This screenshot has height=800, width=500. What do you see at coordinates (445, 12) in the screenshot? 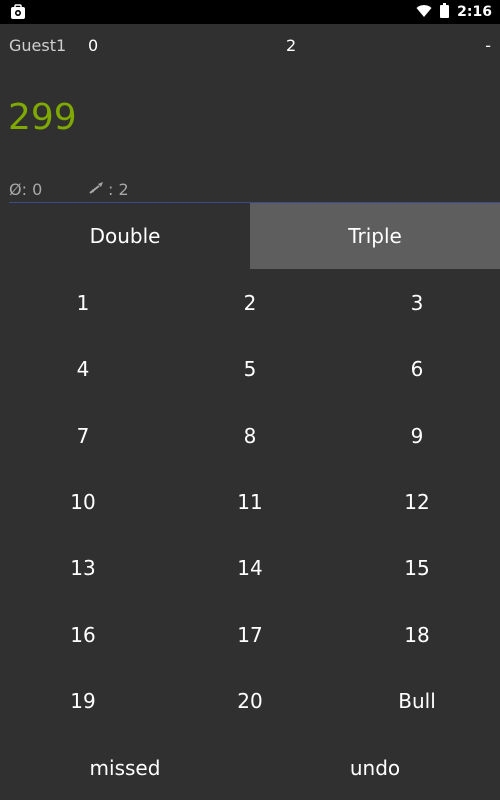
I see `battery-icon` at bounding box center [445, 12].